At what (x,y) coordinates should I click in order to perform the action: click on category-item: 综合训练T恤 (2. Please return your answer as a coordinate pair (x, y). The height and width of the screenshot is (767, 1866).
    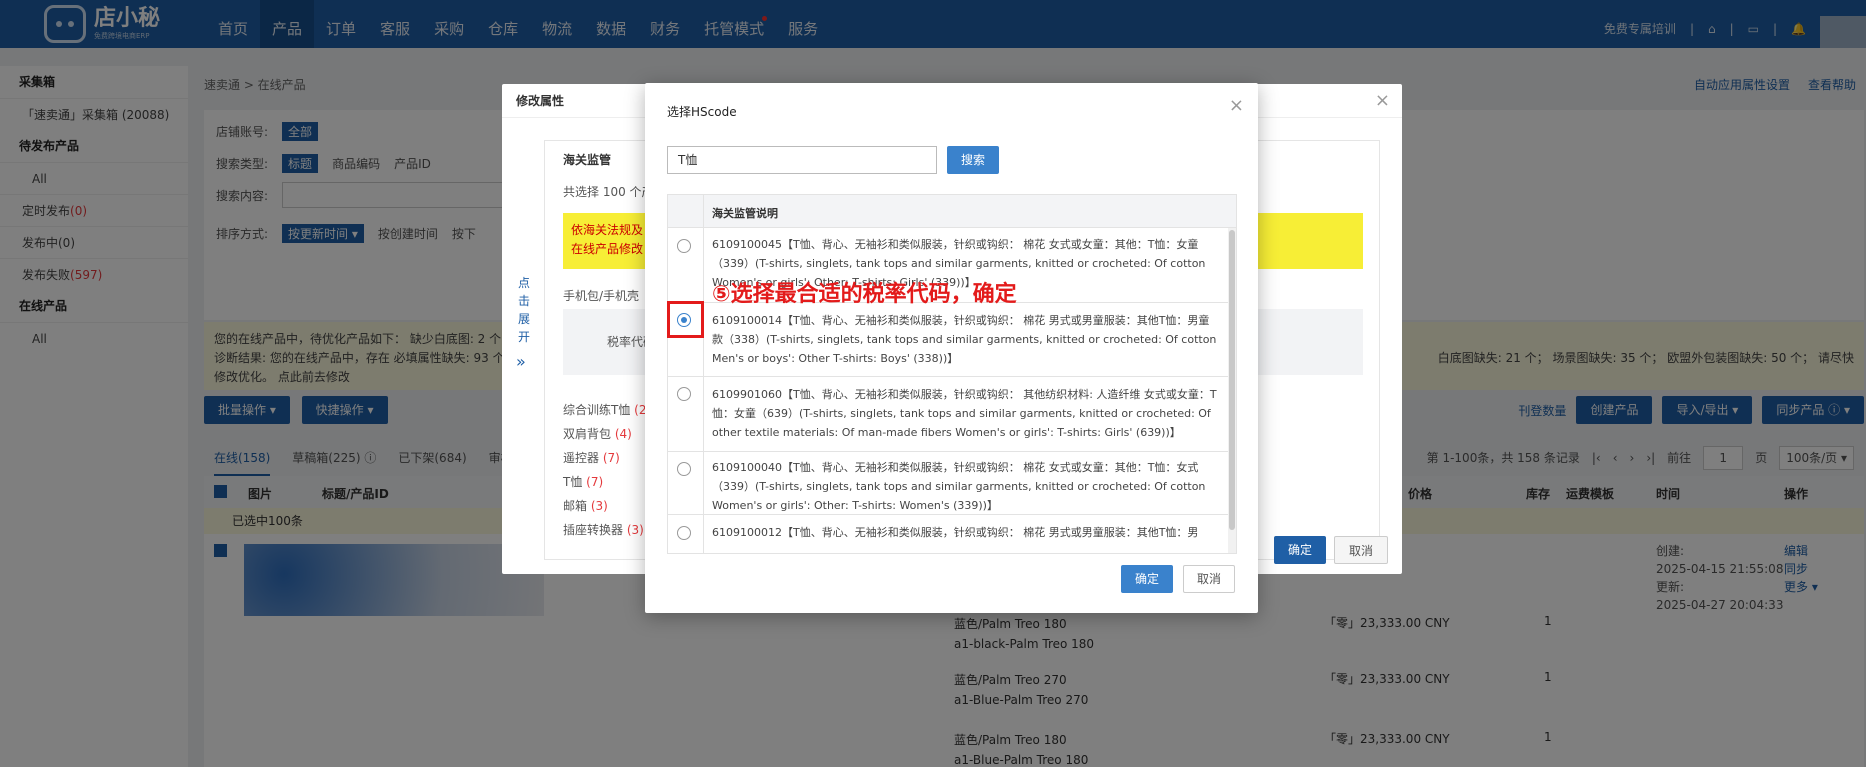
    Looking at the image, I should click on (605, 409).